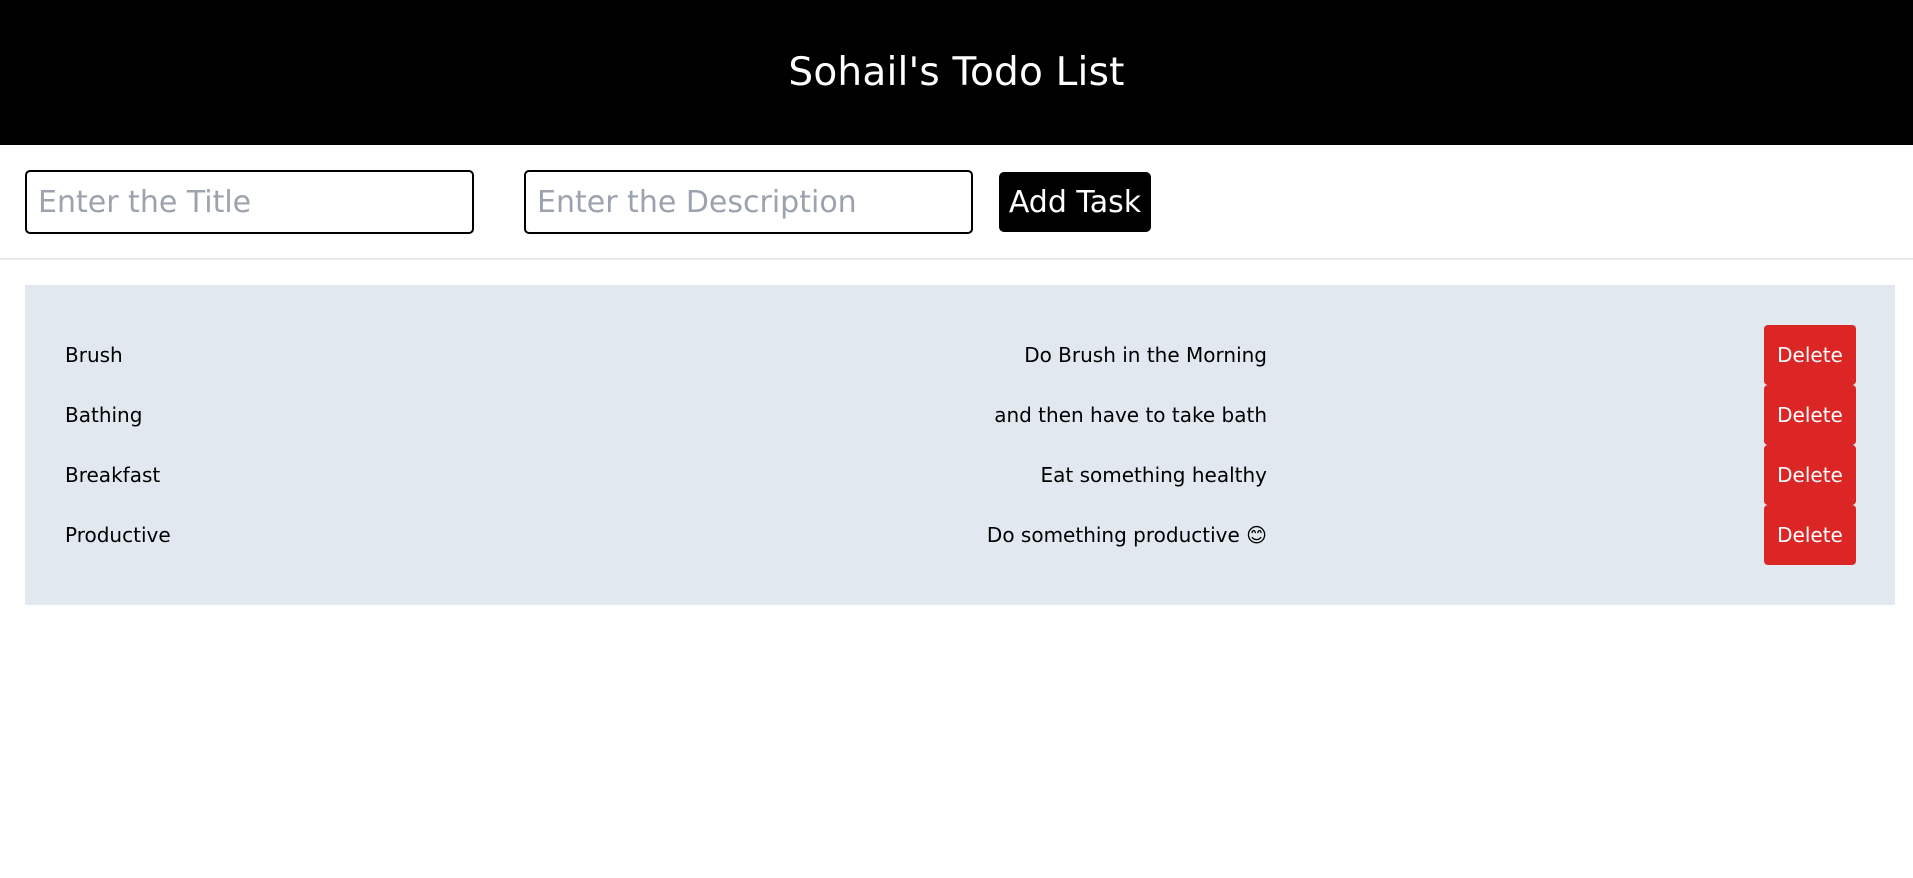 The width and height of the screenshot is (1913, 878). I want to click on task-description: and then have to take bath, so click(1130, 415).